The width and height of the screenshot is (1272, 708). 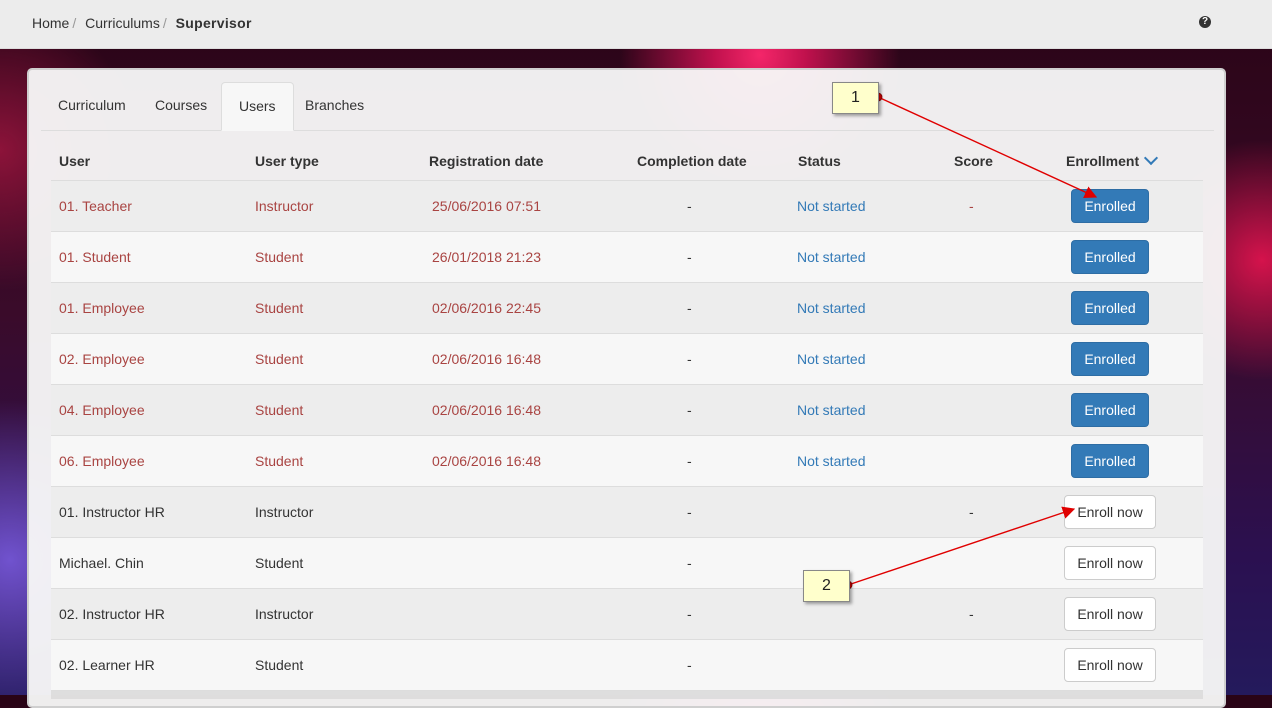 I want to click on question-circle-icon: ?, so click(x=1205, y=22).